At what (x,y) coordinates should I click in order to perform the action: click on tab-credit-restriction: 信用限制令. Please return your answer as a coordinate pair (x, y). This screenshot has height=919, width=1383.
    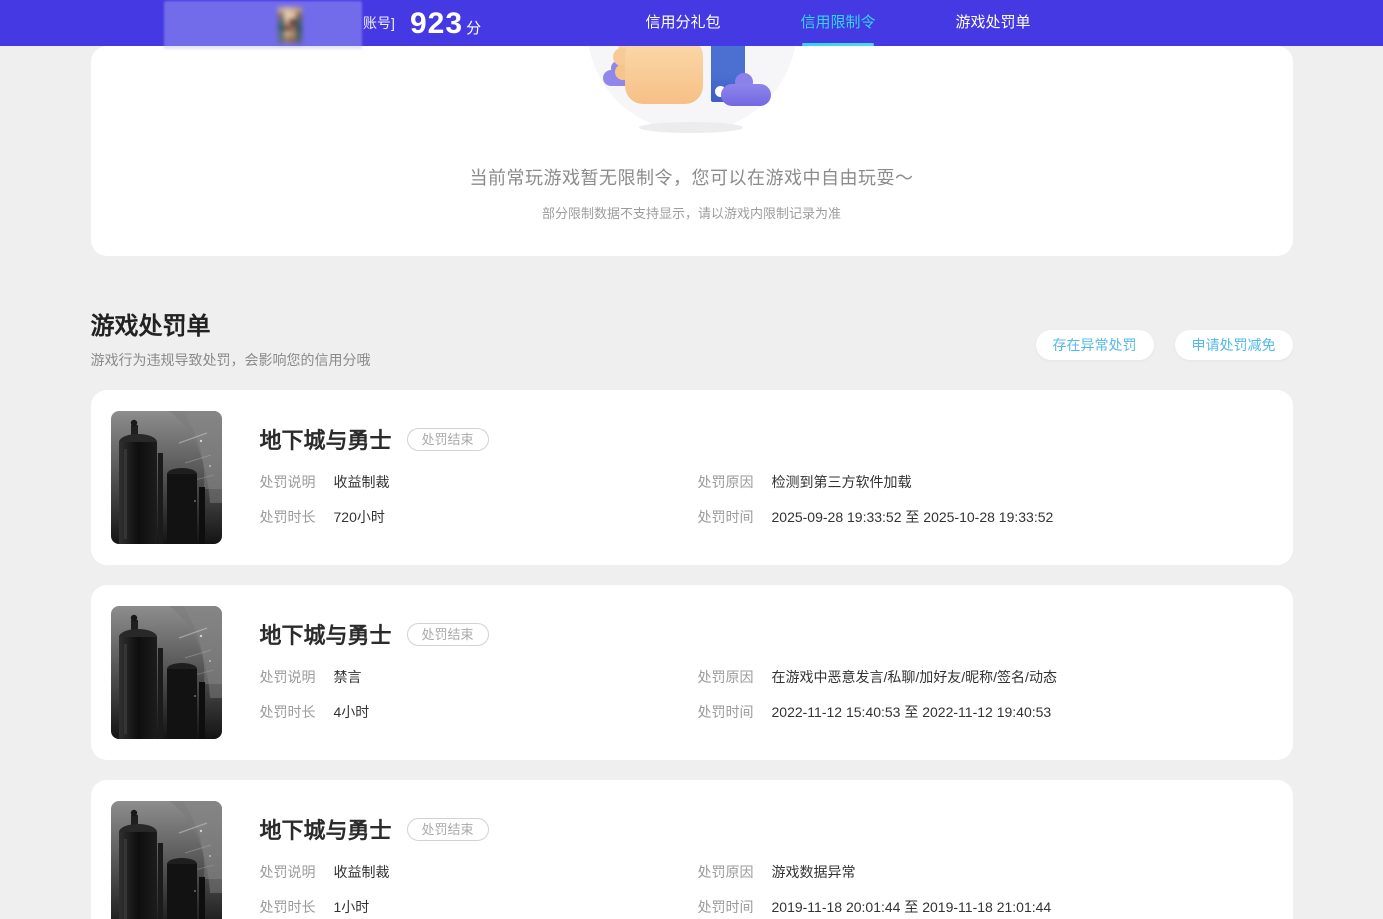
    Looking at the image, I should click on (838, 23).